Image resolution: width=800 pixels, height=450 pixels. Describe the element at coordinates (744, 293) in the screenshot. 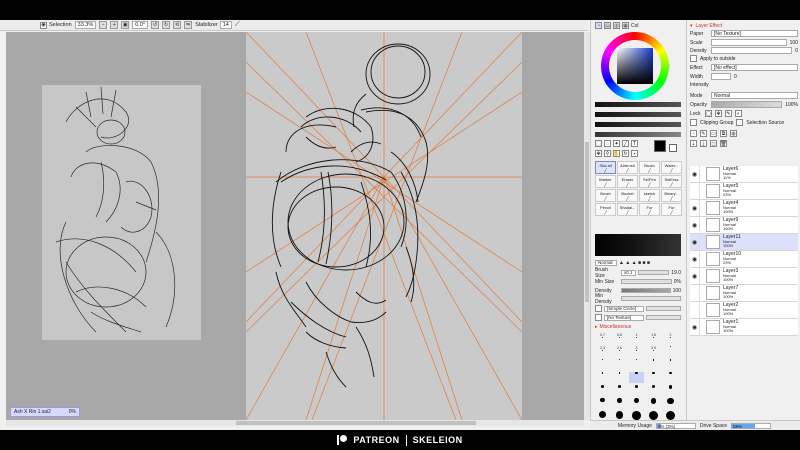

I see `layer-row: Layer7 Normal 100%` at that location.